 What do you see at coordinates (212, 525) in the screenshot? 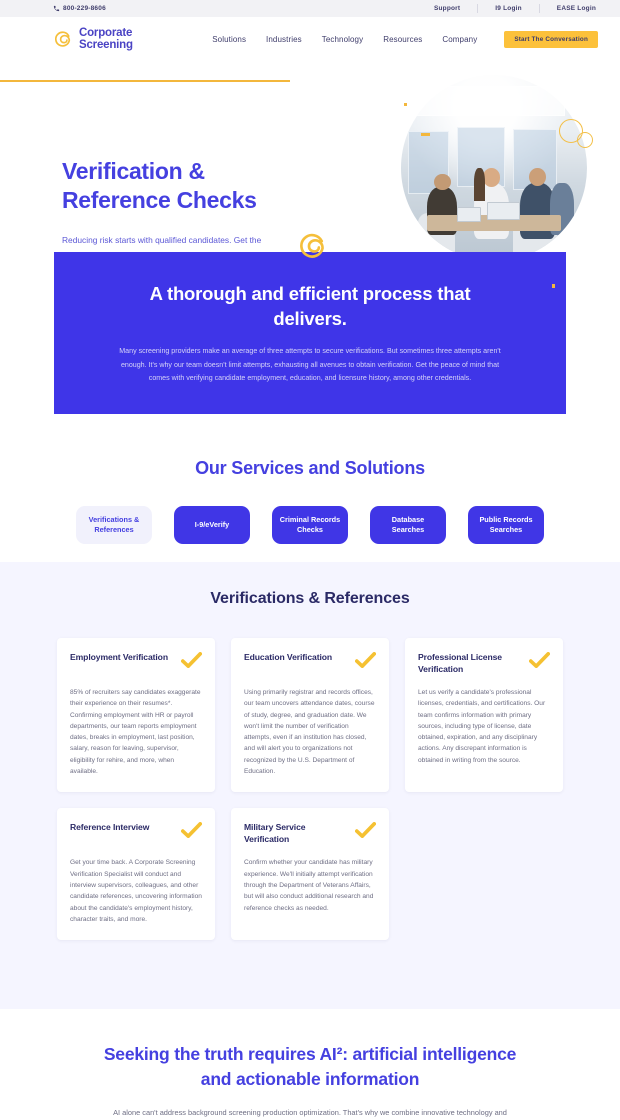
I see `service-pill-i9-everify: I-9/eVerify` at bounding box center [212, 525].